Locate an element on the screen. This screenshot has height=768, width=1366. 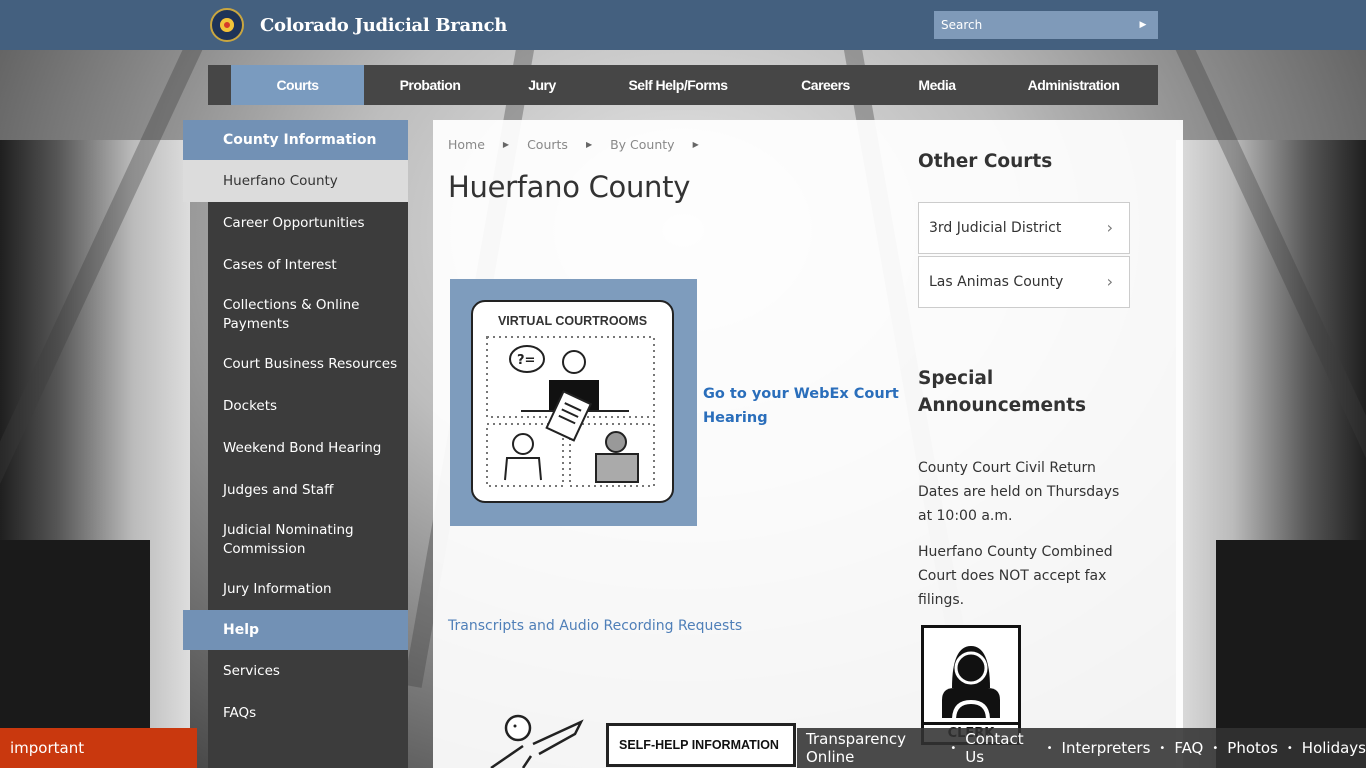
virtual-courtroom-illustration-icon: ?= is located at coordinates (570, 411).